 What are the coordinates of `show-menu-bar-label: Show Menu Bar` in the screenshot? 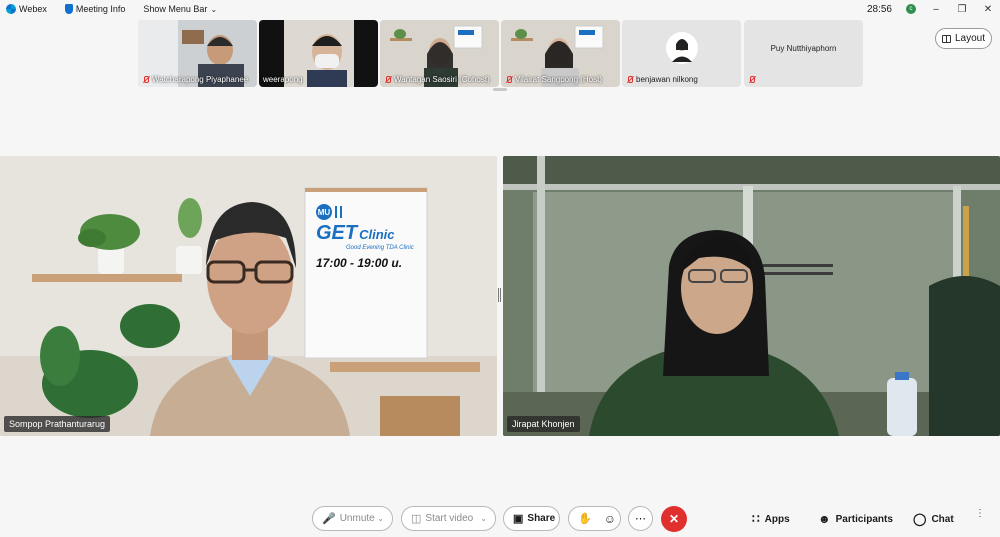 It's located at (175, 9).